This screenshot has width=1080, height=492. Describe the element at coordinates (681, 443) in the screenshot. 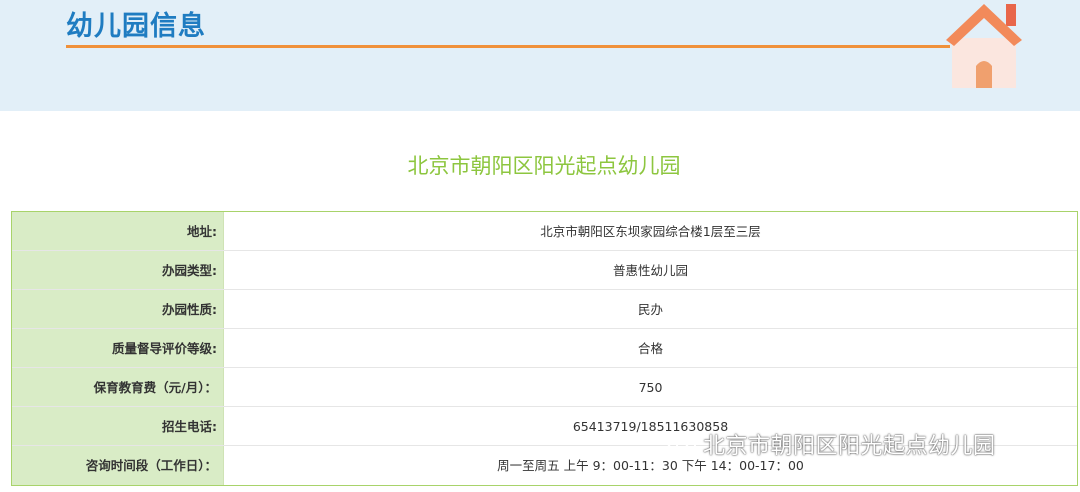

I see `wechat-icon` at that location.